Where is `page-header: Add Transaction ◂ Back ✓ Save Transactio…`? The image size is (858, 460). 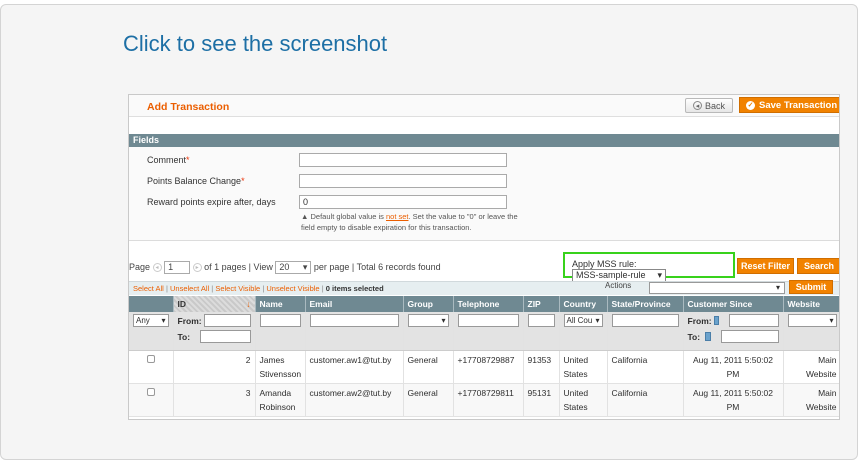 page-header: Add Transaction ◂ Back ✓ Save Transactio… is located at coordinates (484, 106).